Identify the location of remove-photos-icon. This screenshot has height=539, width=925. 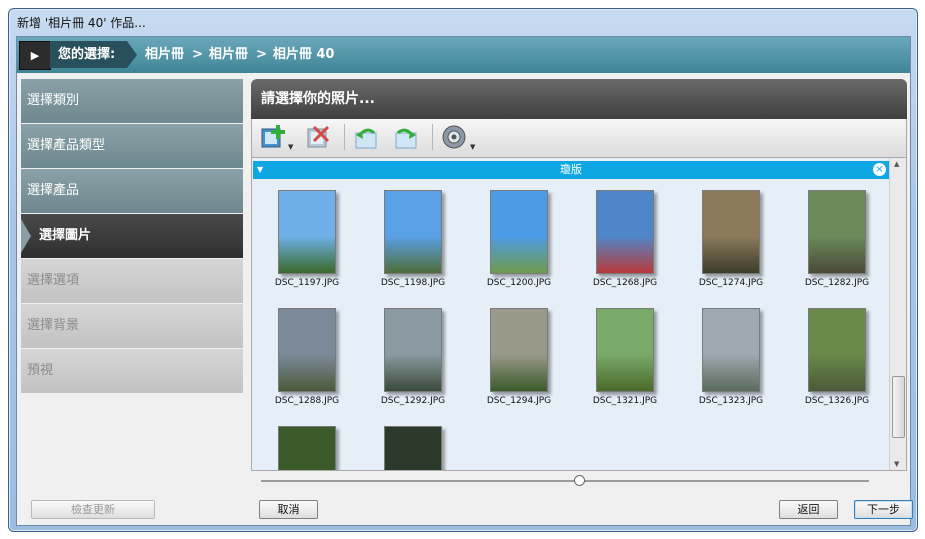
(318, 136).